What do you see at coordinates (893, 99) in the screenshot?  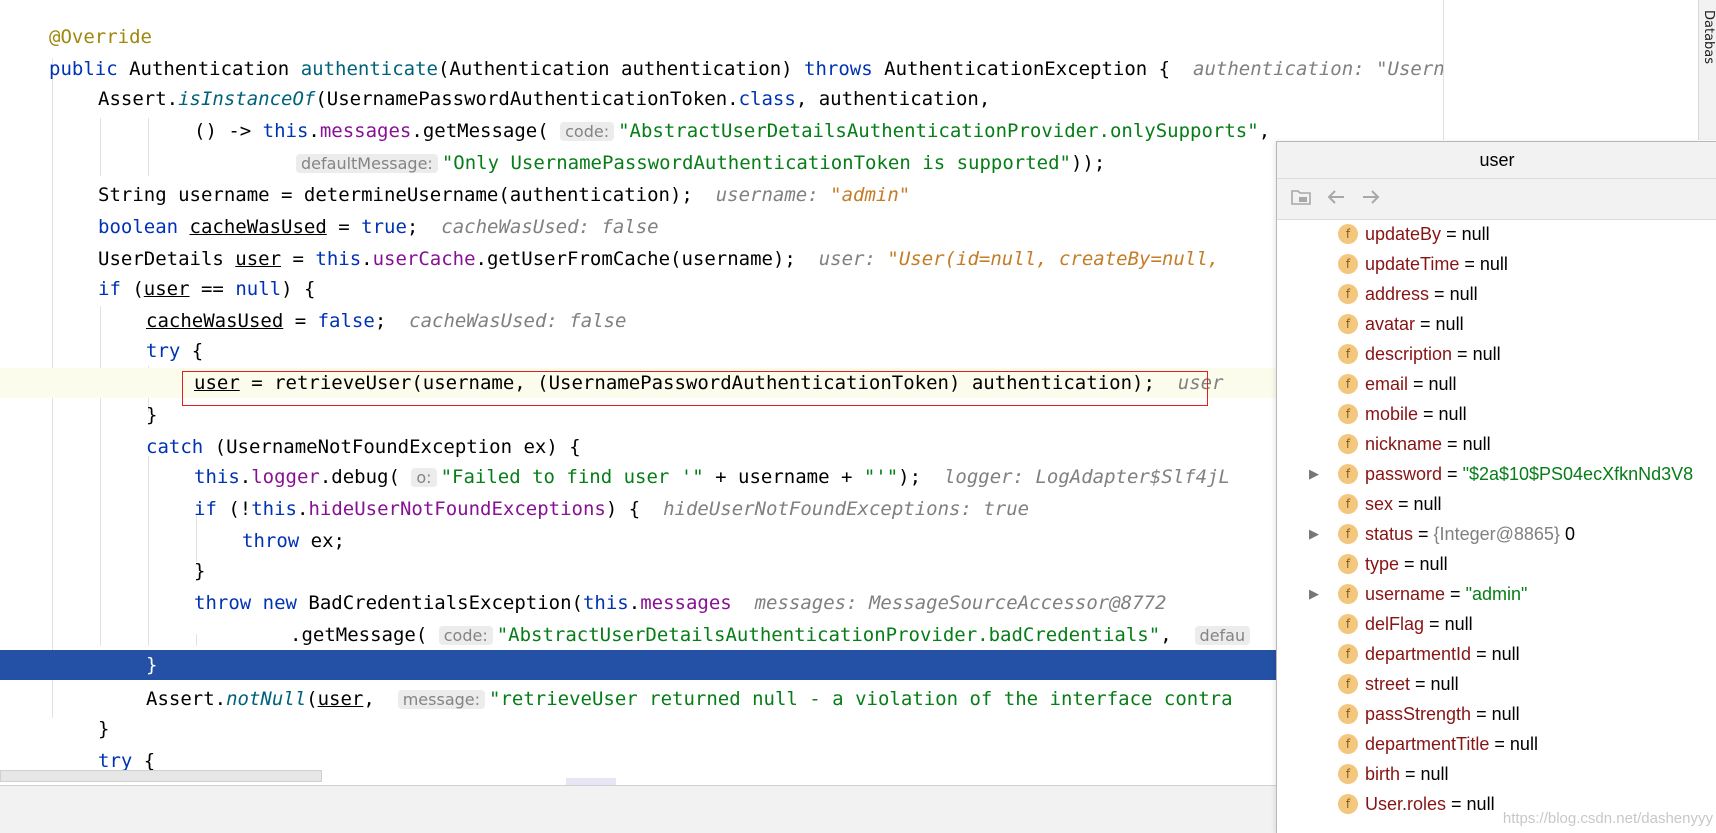 I see `code-text: , authentication,` at bounding box center [893, 99].